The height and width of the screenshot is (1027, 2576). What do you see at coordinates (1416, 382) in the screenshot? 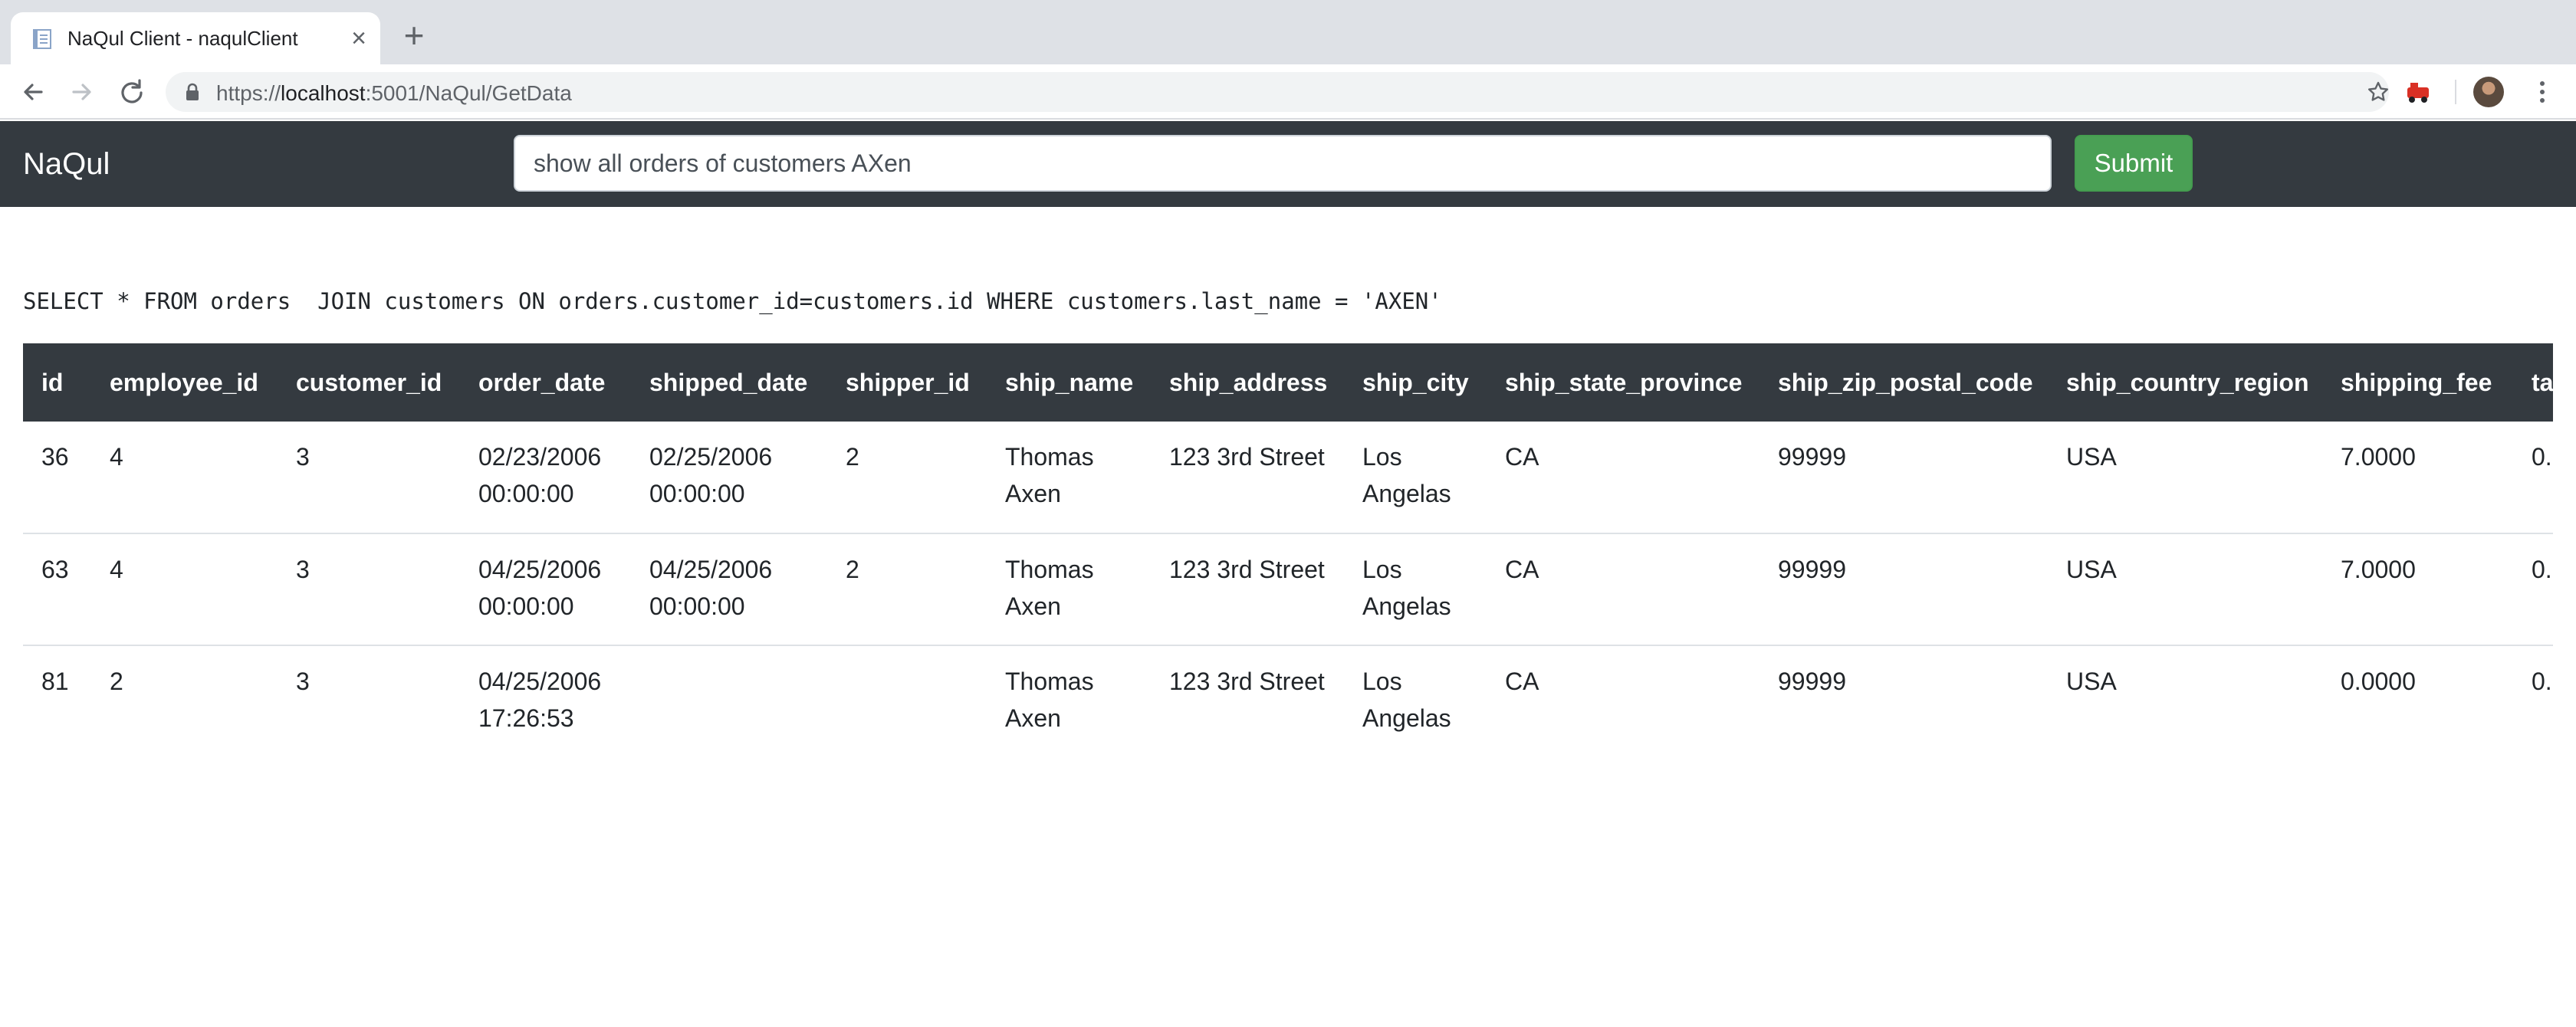
I see `column-header-ship-city: ship_city` at bounding box center [1416, 382].